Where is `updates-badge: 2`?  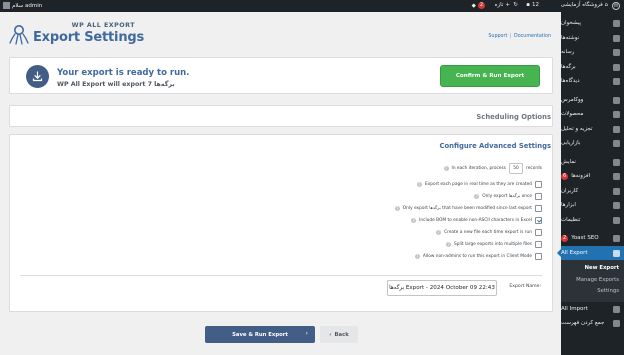
updates-badge: 2 is located at coordinates (481, 5).